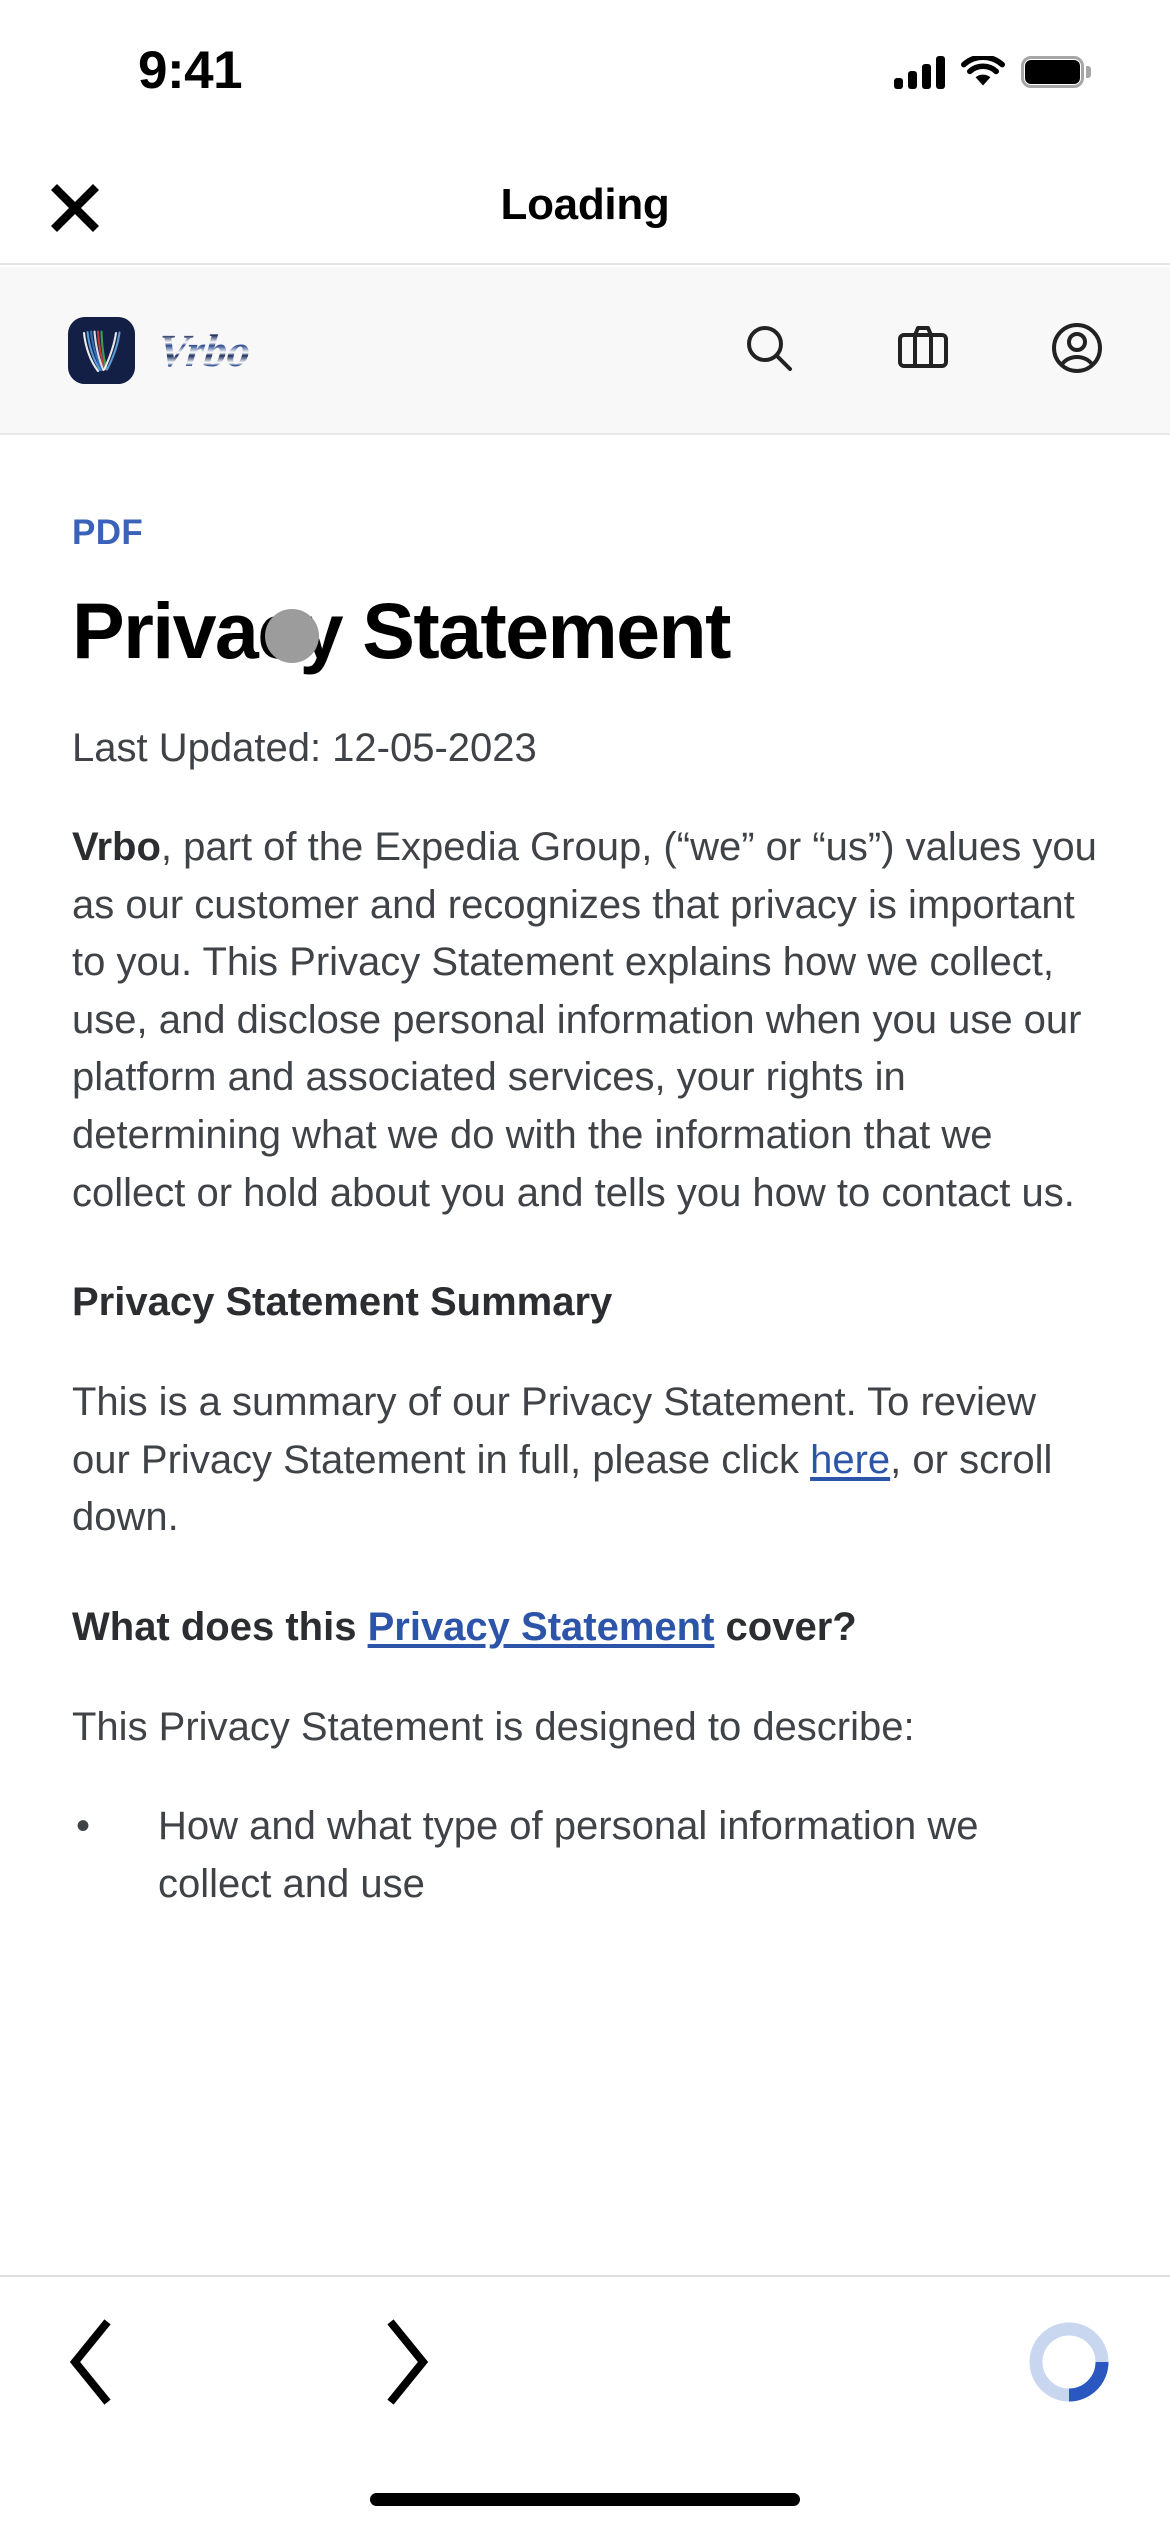  What do you see at coordinates (91, 2362) in the screenshot?
I see `chevron-left-icon` at bounding box center [91, 2362].